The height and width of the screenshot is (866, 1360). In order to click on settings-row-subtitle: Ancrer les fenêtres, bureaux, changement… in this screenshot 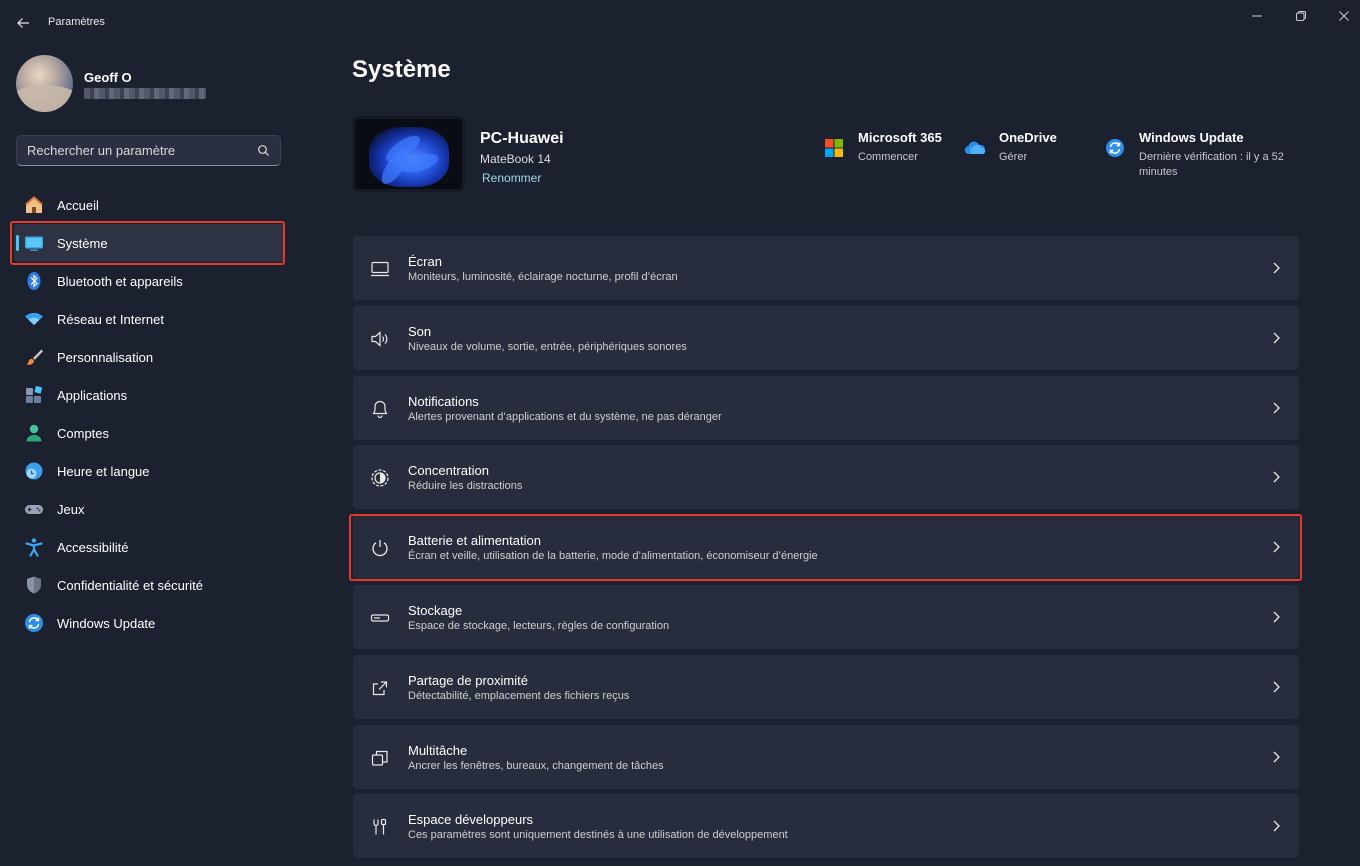, I will do `click(536, 765)`.